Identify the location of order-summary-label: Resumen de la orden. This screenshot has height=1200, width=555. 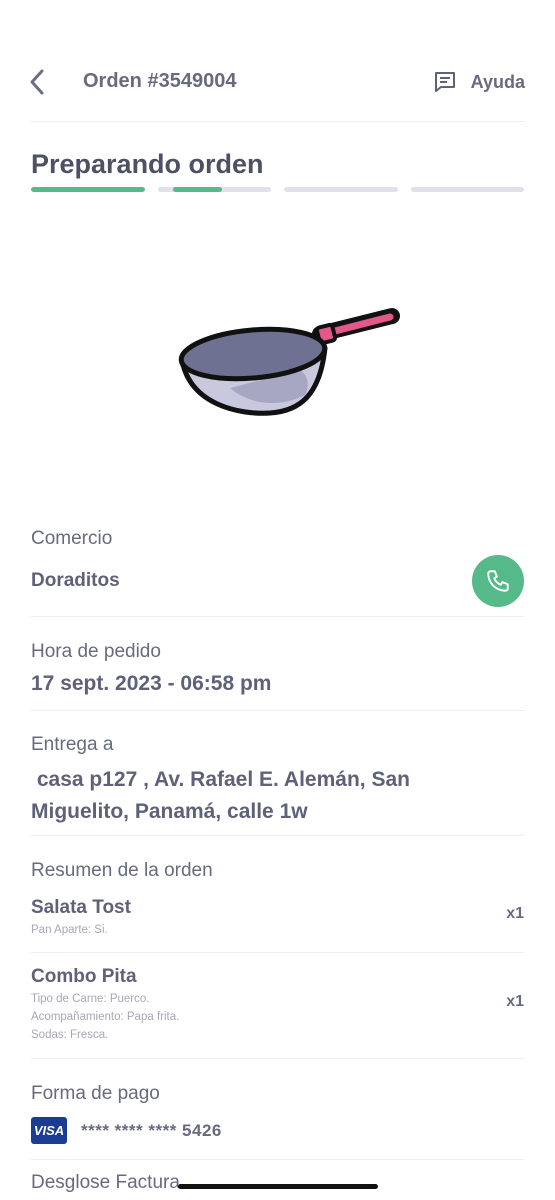
(122, 870).